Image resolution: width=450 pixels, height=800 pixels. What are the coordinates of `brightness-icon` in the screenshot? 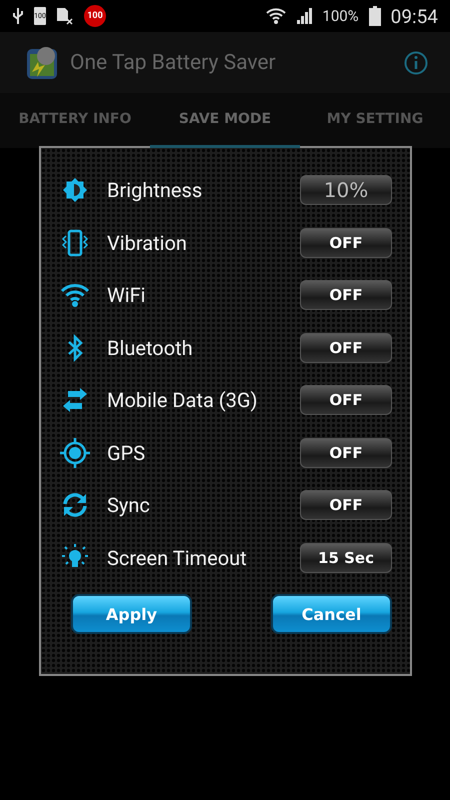 It's located at (75, 190).